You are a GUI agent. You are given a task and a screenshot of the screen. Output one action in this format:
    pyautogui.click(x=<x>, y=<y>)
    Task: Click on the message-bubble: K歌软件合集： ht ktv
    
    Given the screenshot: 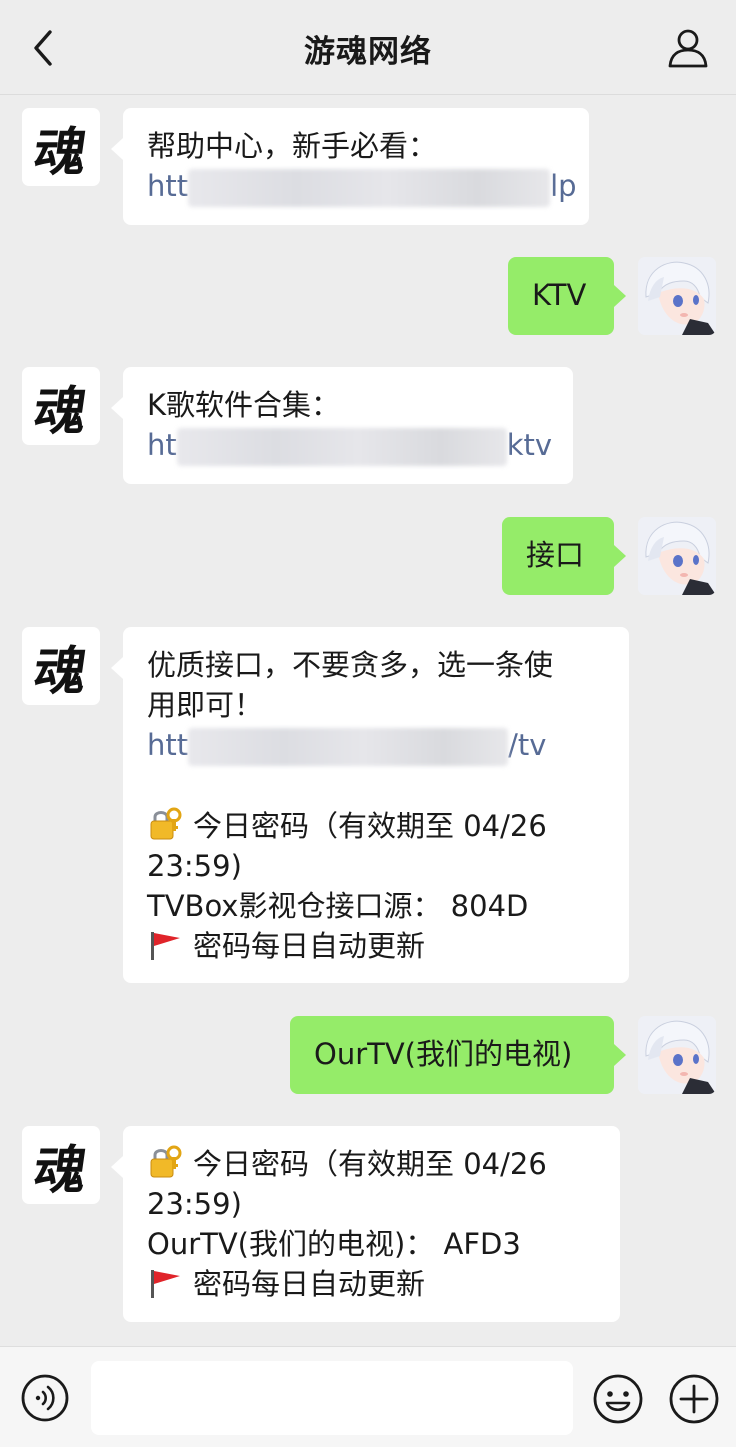 What is the action you would take?
    pyautogui.click(x=342, y=425)
    